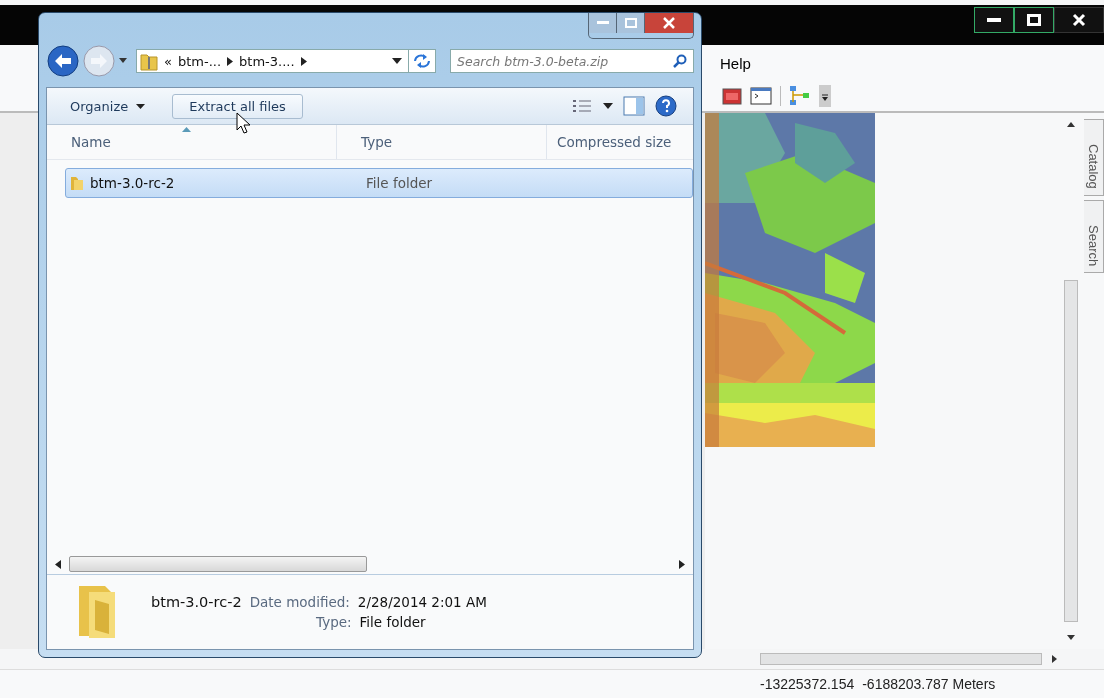 The height and width of the screenshot is (698, 1104). What do you see at coordinates (422, 602) in the screenshot?
I see `detail-value: 2/28/2014 2:01 AM` at bounding box center [422, 602].